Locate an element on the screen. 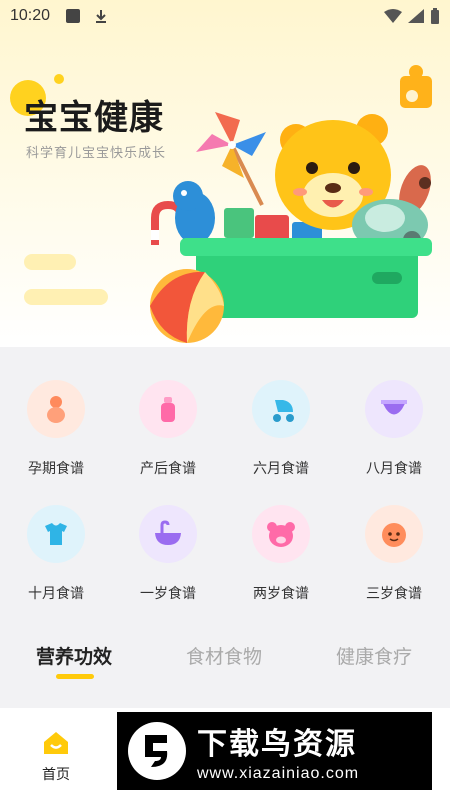  category-ten-months: 十月食谱 is located at coordinates (56, 554).